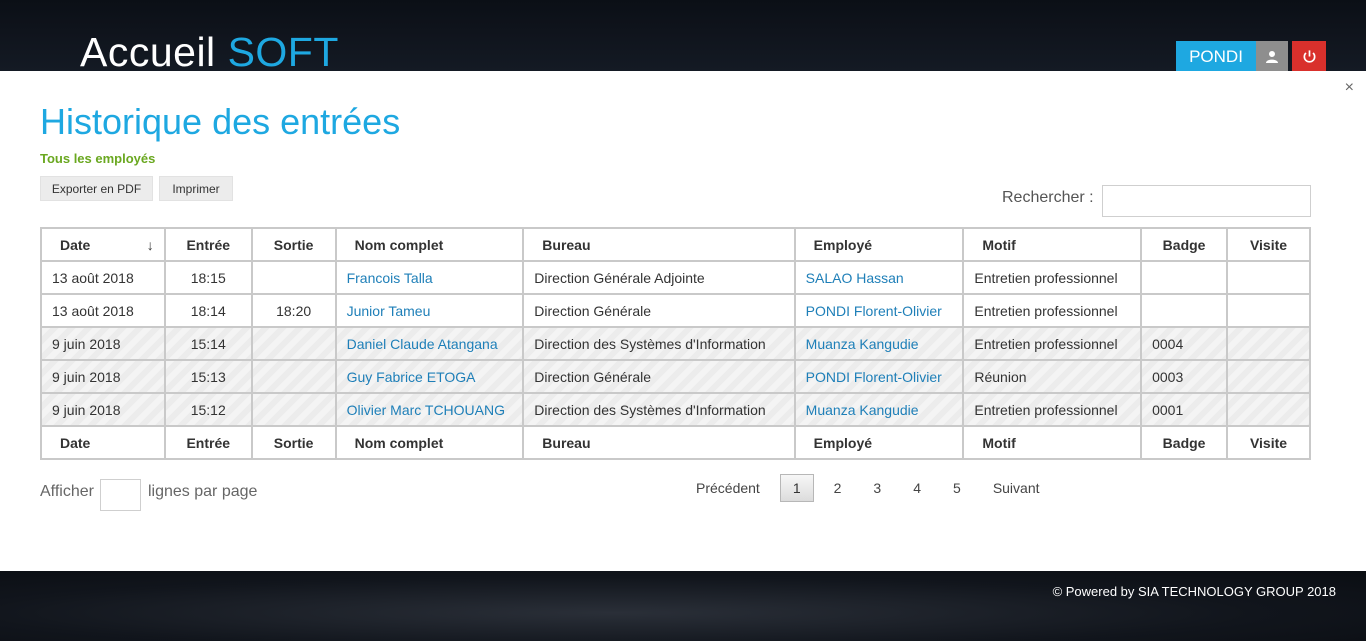  I want to click on pagination-page-4: 4, so click(917, 488).